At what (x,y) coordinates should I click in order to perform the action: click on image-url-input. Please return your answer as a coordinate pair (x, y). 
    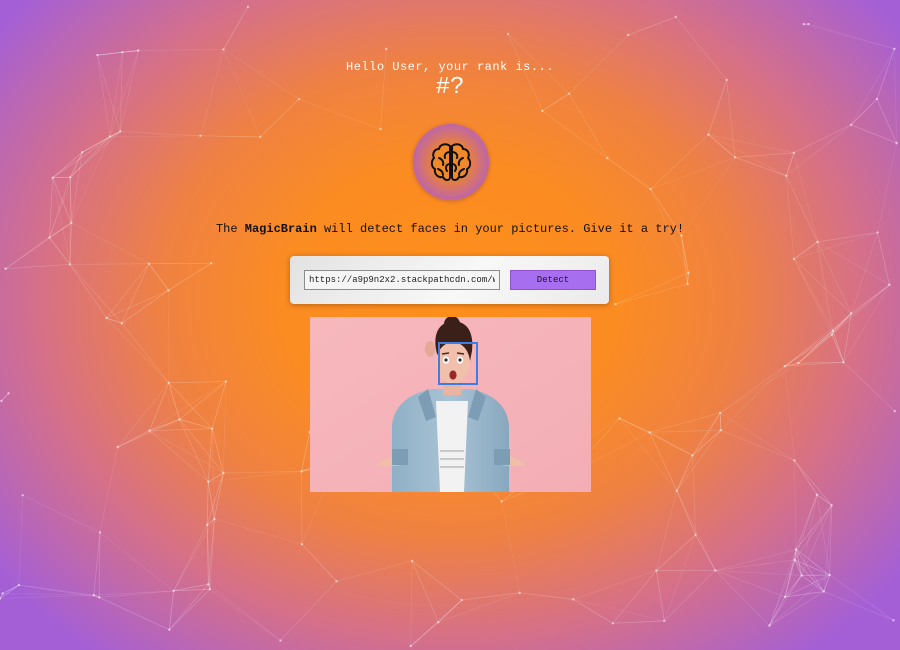
    Looking at the image, I should click on (402, 280).